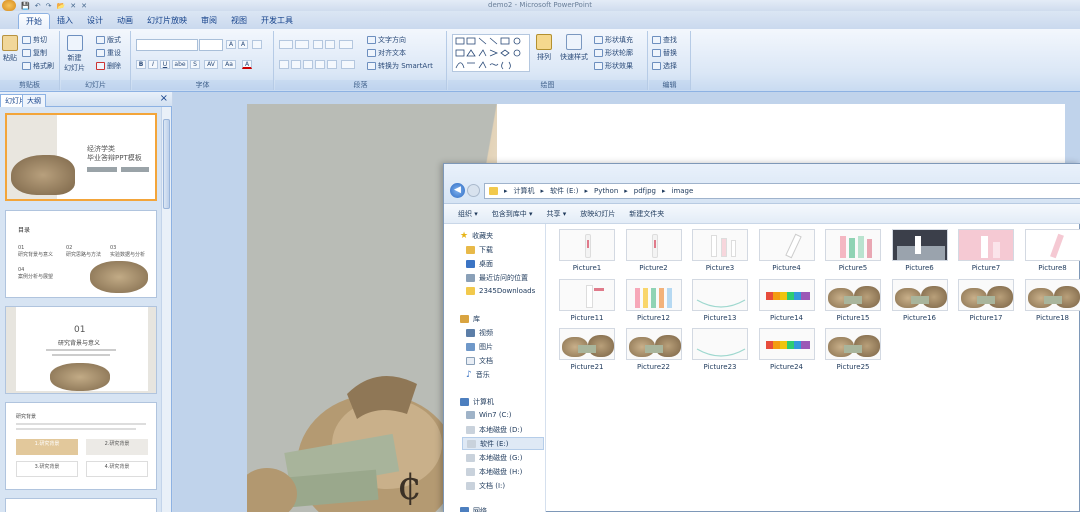  Describe the element at coordinates (166, 309) in the screenshot. I see `pane-scrollbar` at that location.